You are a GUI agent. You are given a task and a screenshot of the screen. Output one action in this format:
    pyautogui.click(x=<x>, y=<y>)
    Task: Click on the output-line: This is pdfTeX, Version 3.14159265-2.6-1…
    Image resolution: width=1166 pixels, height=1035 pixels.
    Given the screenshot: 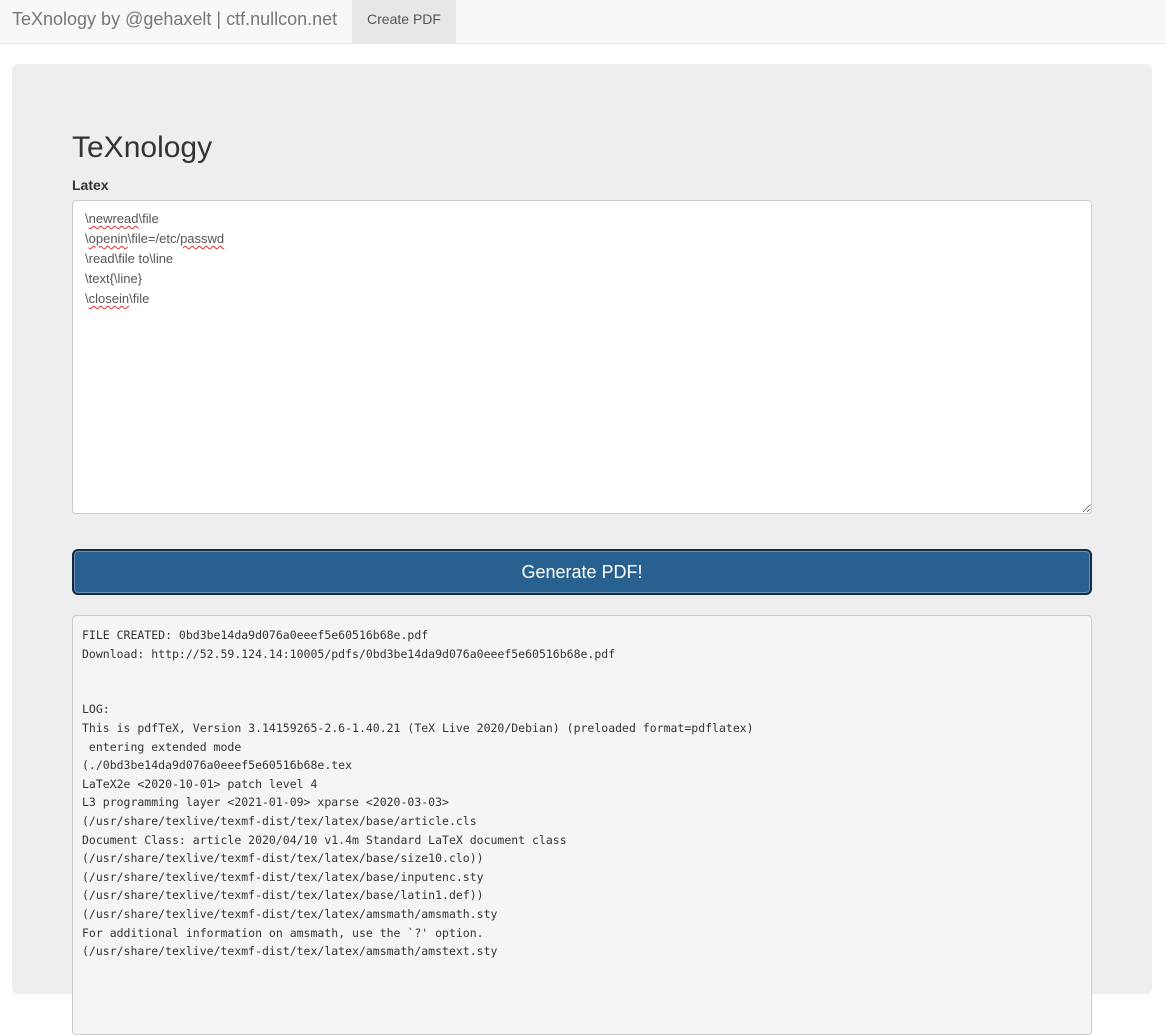 What is the action you would take?
    pyautogui.click(x=418, y=727)
    